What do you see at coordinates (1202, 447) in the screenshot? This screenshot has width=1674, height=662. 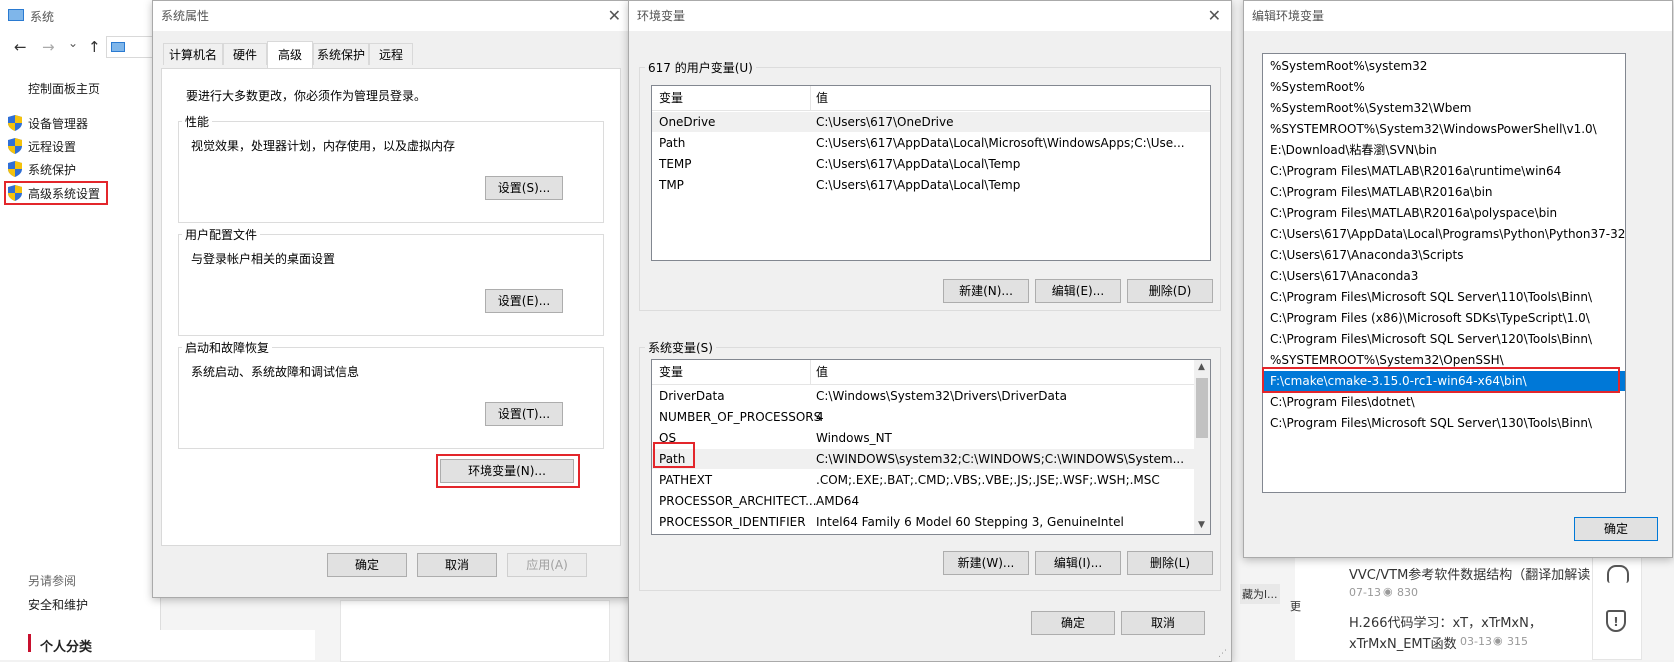 I see `vertical-scrollbar: ▲ ▼` at bounding box center [1202, 447].